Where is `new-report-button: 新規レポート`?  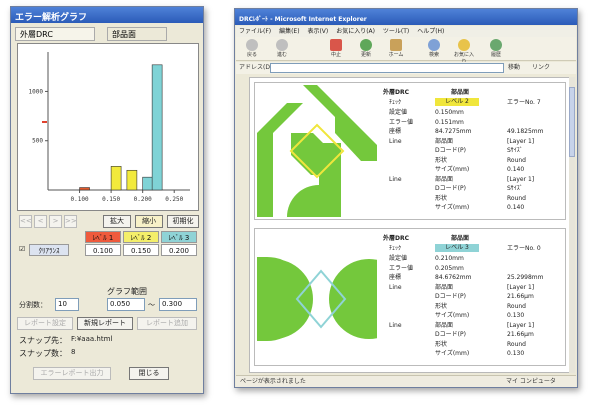
new-report-button: 新規レポート is located at coordinates (105, 323).